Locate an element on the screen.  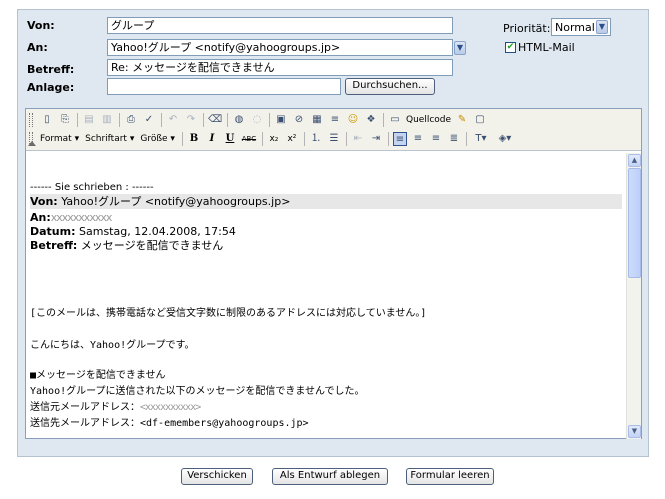
underline-button: U is located at coordinates (230, 139).